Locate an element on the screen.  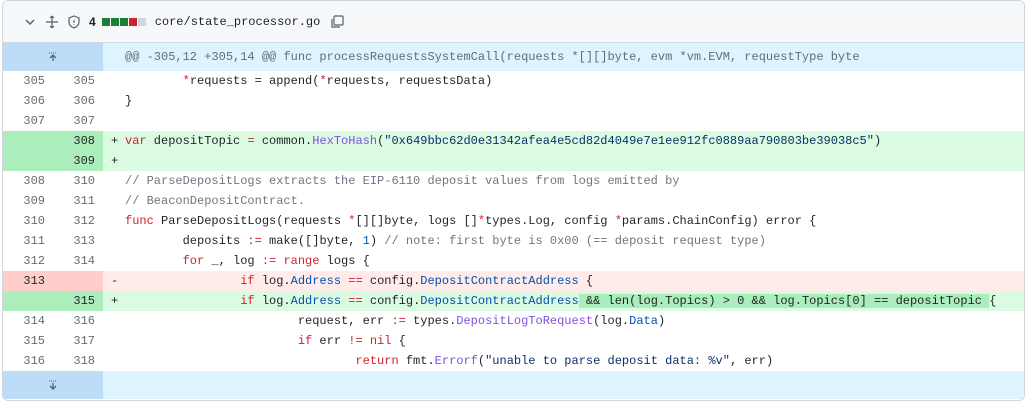
code-token: types. is located at coordinates (431, 321).